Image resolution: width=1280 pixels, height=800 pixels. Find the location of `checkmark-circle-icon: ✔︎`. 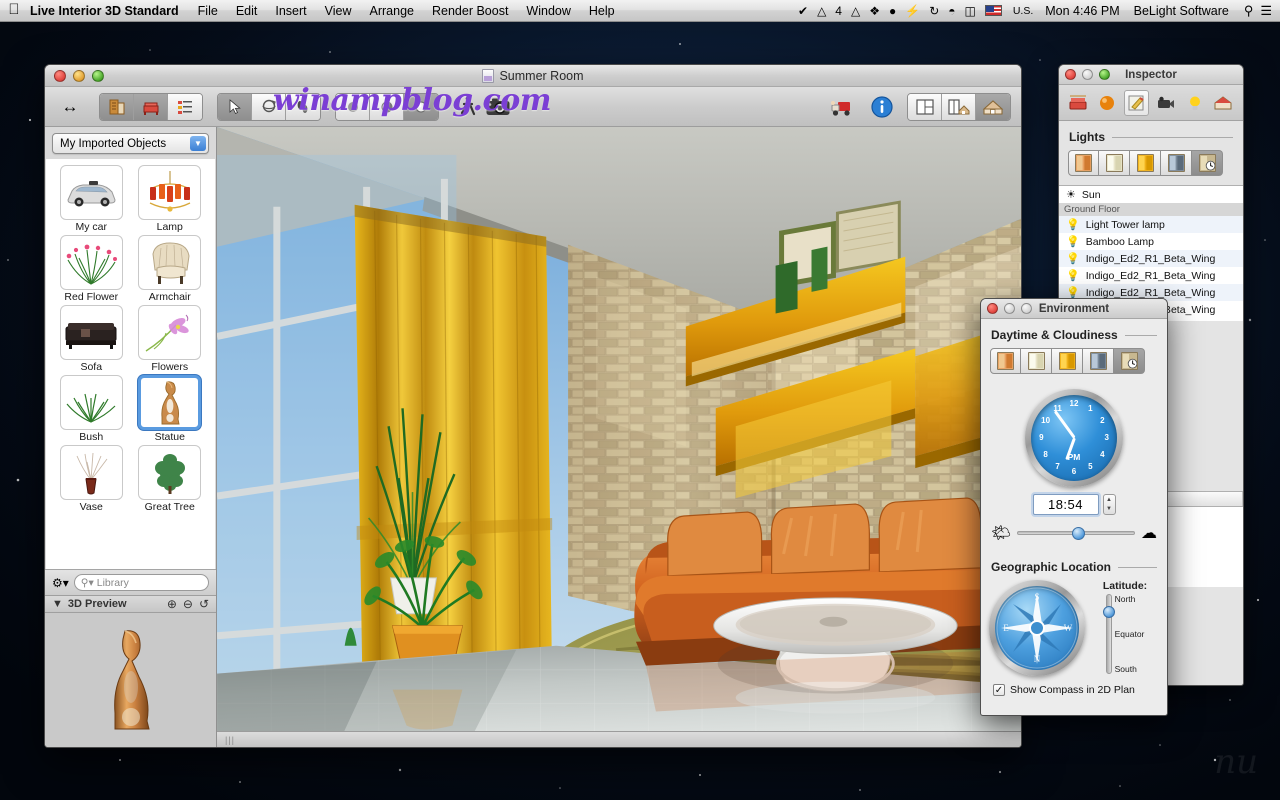

checkmark-circle-icon: ✔︎ is located at coordinates (803, 11).